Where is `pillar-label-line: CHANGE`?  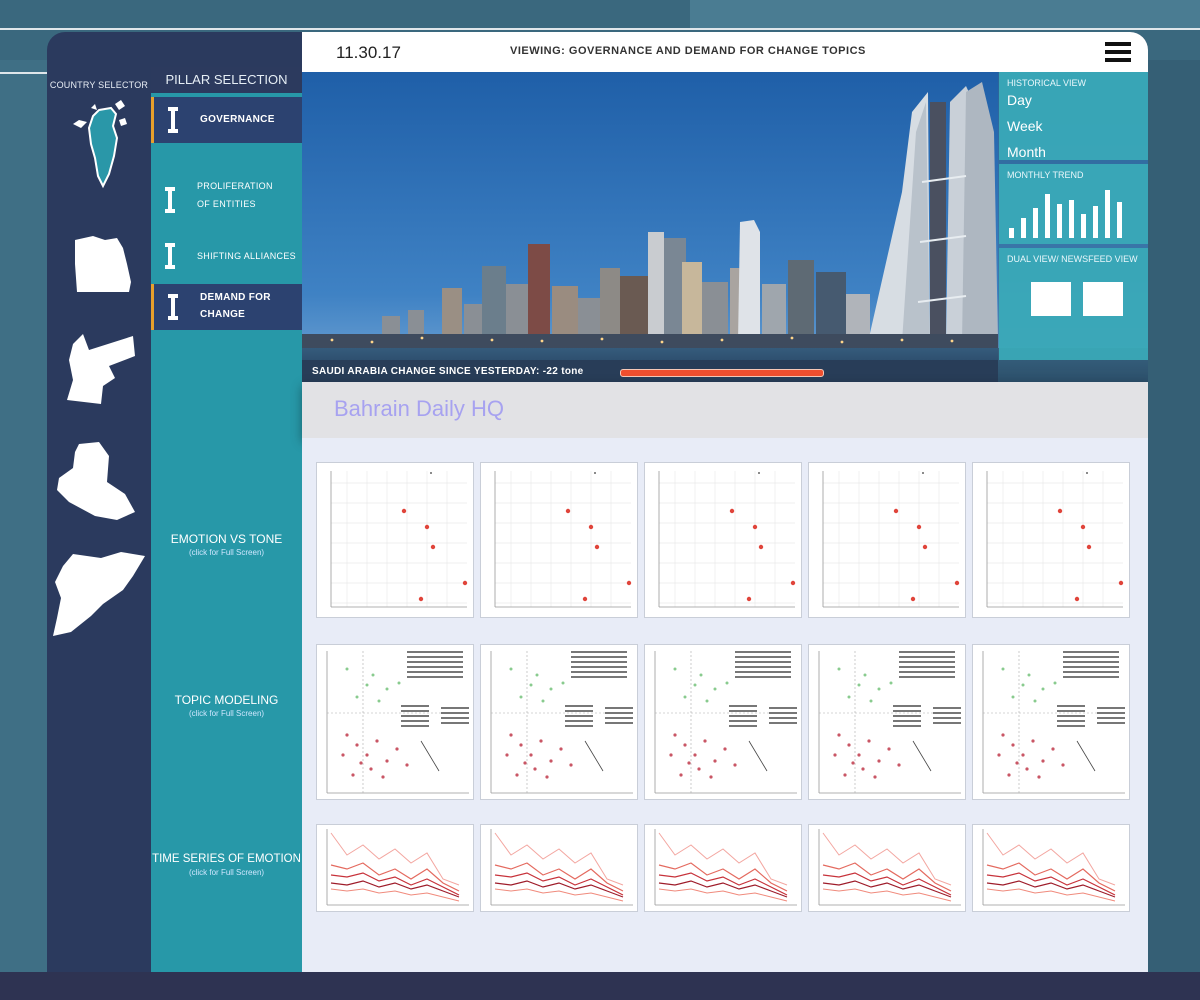
pillar-label-line: CHANGE is located at coordinates (223, 314).